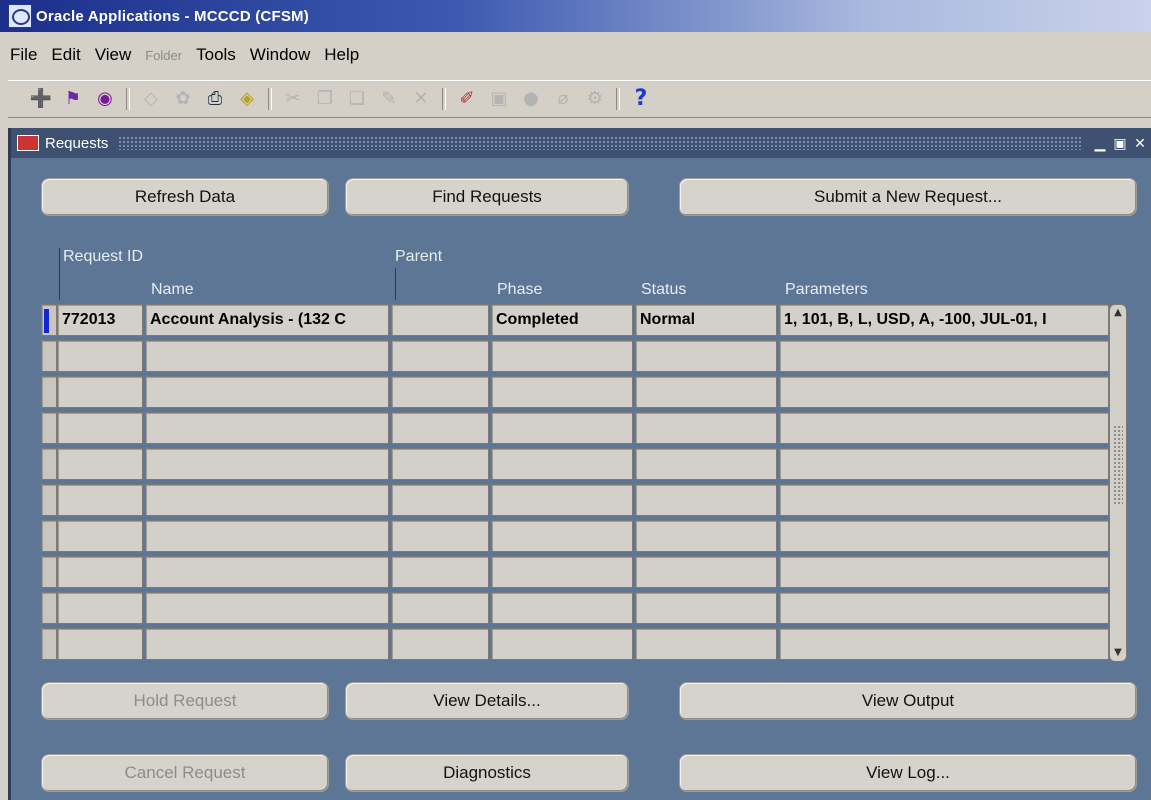 Image resolution: width=1151 pixels, height=800 pixels. I want to click on edit-field-icon: ✐, so click(467, 99).